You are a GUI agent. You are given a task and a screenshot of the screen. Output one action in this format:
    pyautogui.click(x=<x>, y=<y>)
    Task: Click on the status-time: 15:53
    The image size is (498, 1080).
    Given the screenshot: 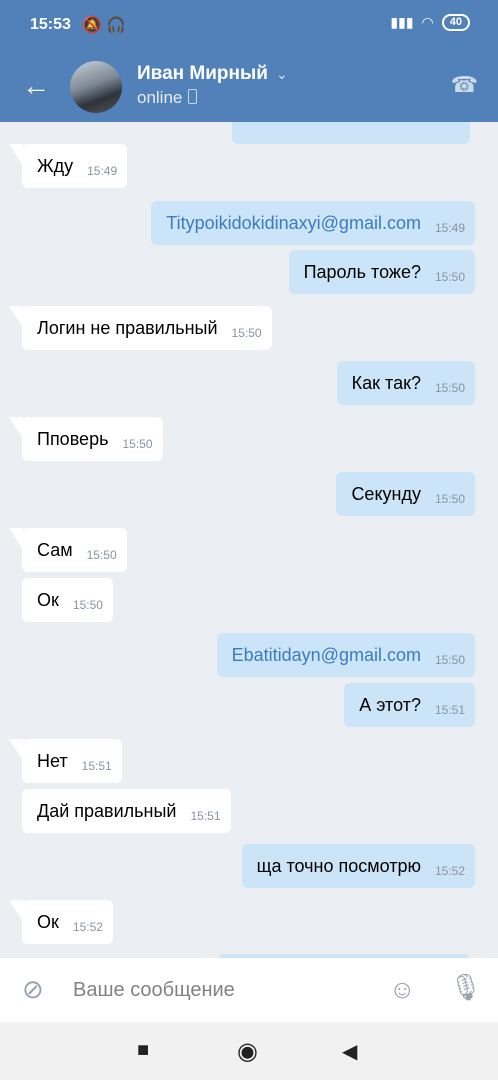 What is the action you would take?
    pyautogui.click(x=50, y=24)
    